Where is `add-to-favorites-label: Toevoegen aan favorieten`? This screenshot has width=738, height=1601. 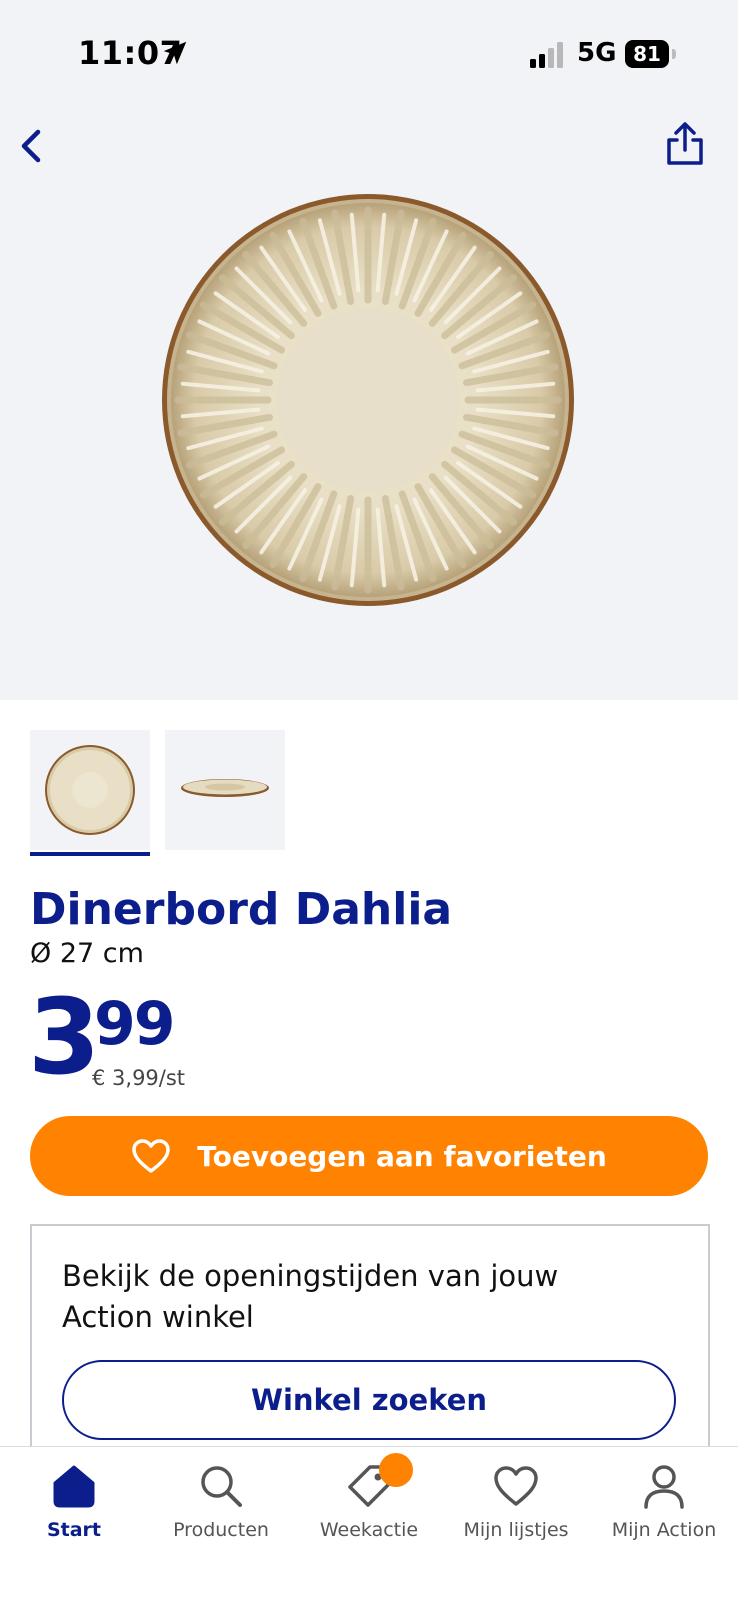 add-to-favorites-label: Toevoegen aan favorieten is located at coordinates (402, 1156).